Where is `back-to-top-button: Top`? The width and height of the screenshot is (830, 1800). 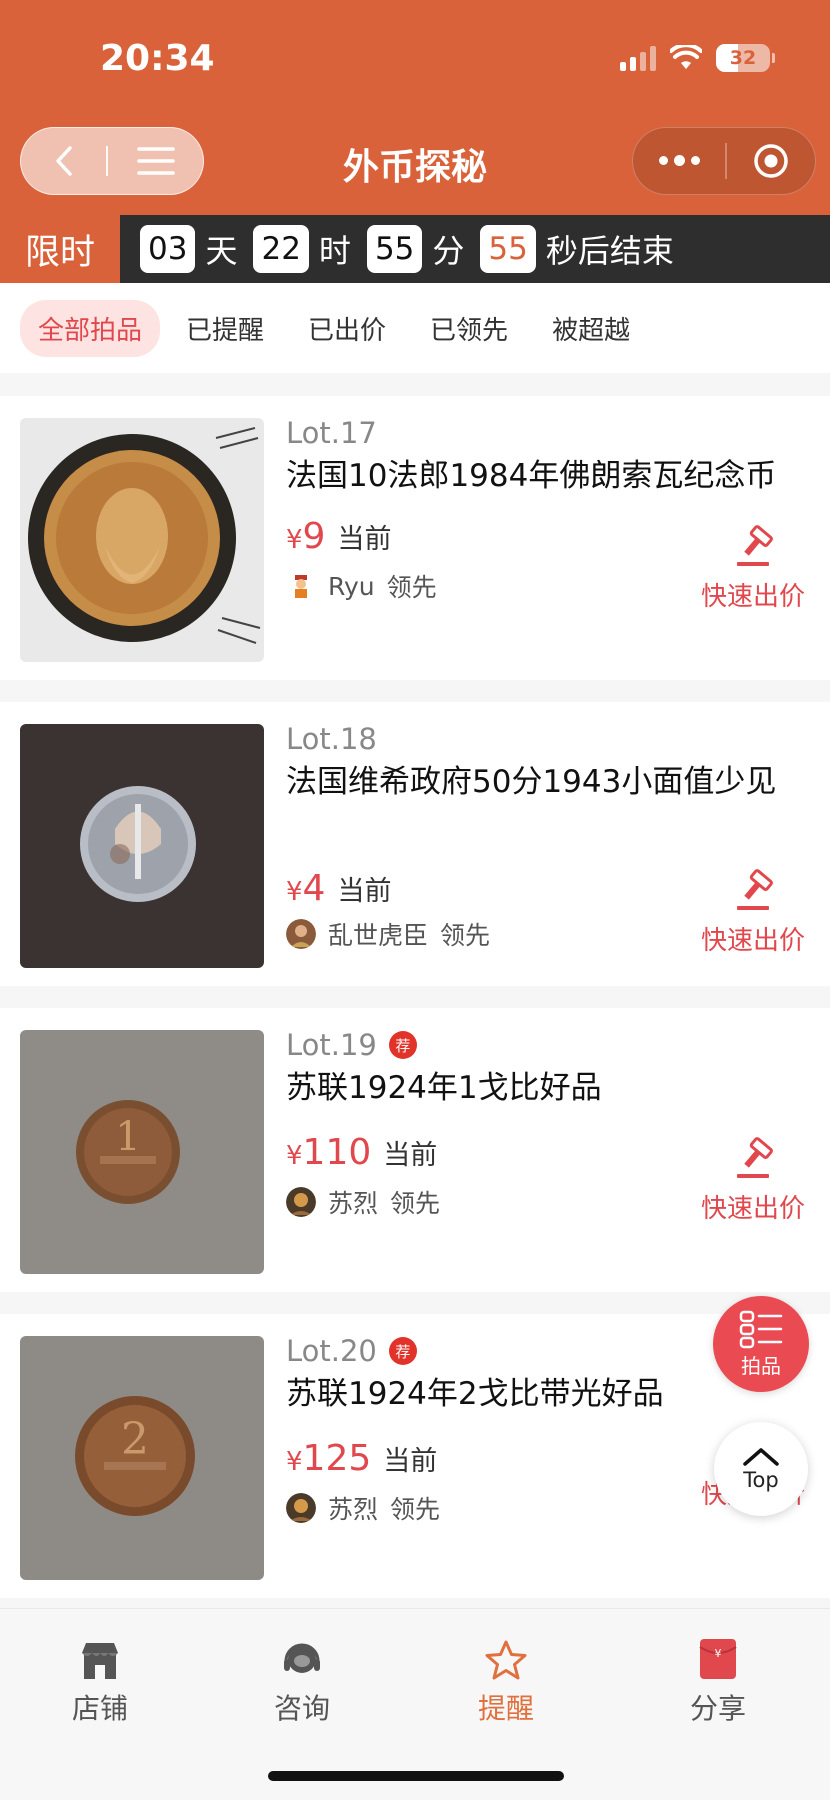 back-to-top-button: Top is located at coordinates (761, 1469).